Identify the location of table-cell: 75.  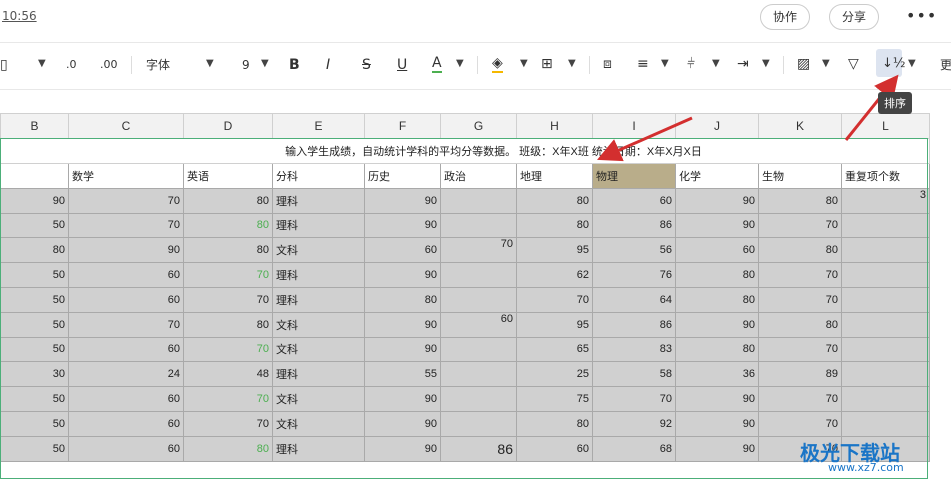
(554, 399).